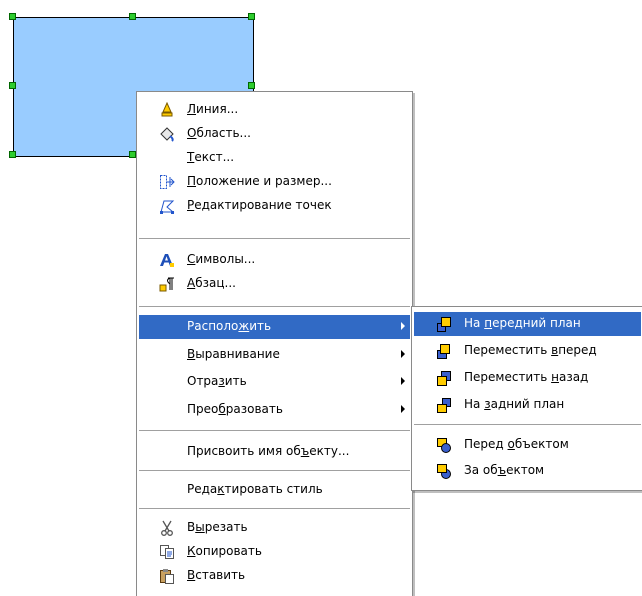  What do you see at coordinates (444, 351) in the screenshot?
I see `bring-forward-icon` at bounding box center [444, 351].